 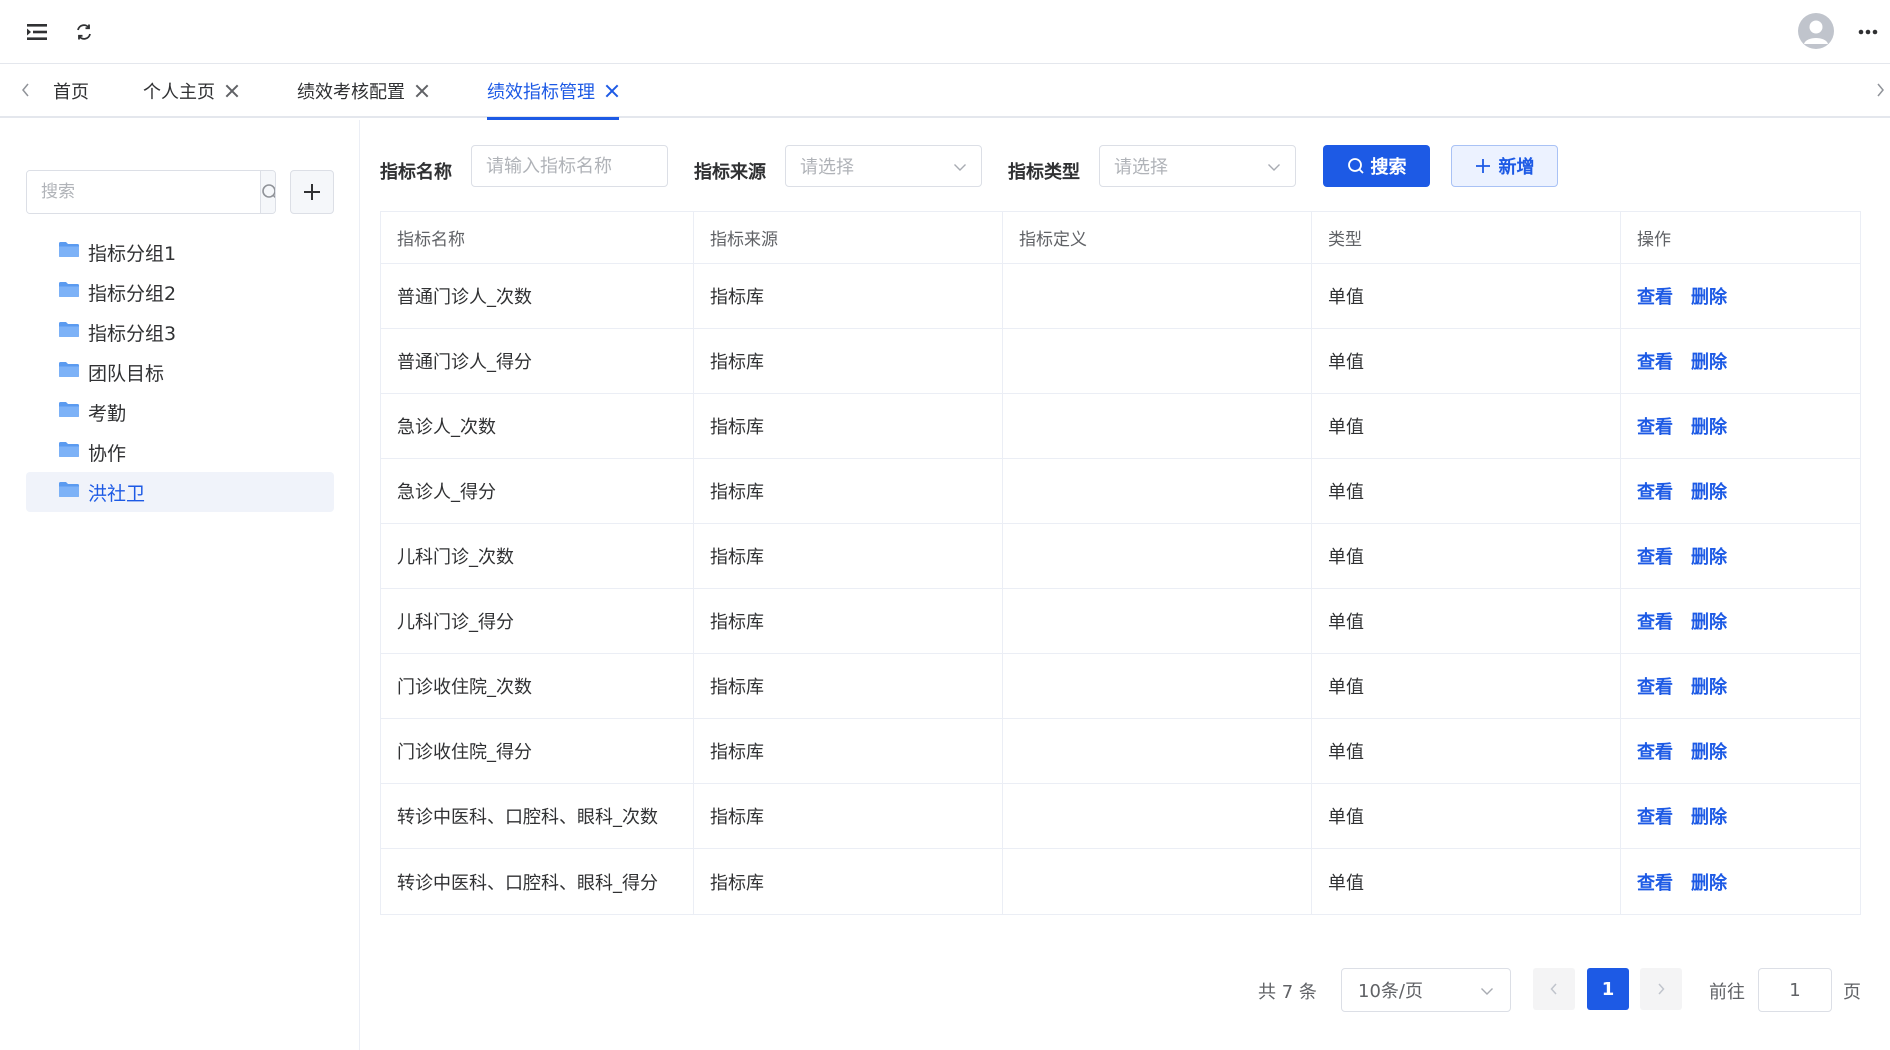 I want to click on table-row: 急诊人_次数 指标库 单值 查看 删除, so click(x=1120, y=426).